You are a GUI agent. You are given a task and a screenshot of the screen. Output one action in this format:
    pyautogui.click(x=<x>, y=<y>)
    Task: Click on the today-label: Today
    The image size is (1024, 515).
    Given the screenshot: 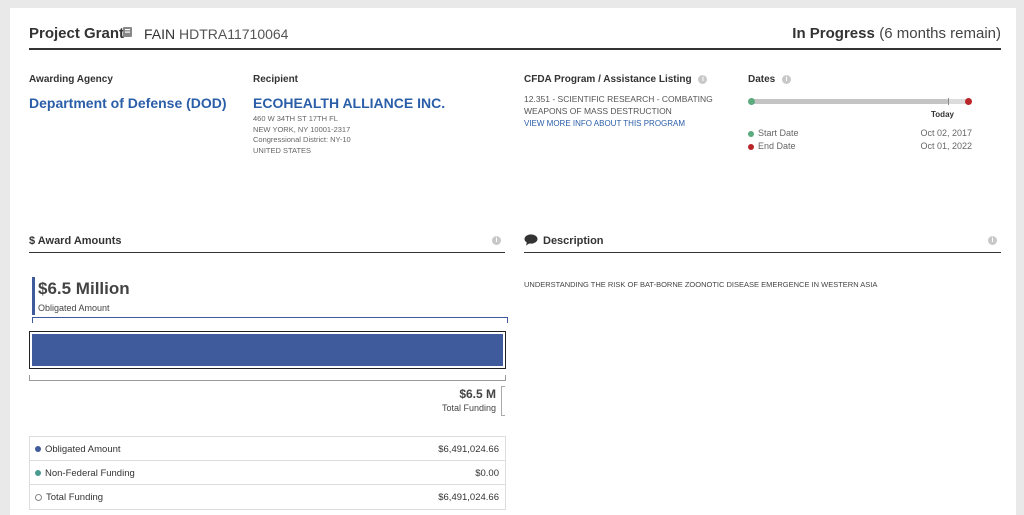 What is the action you would take?
    pyautogui.click(x=942, y=114)
    